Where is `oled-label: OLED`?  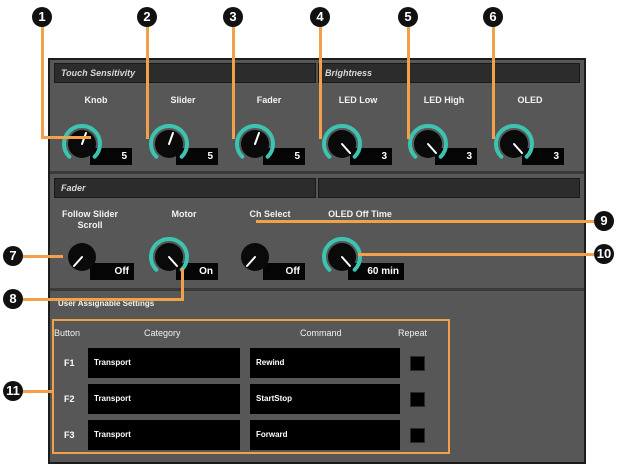
oled-label: OLED is located at coordinates (530, 100).